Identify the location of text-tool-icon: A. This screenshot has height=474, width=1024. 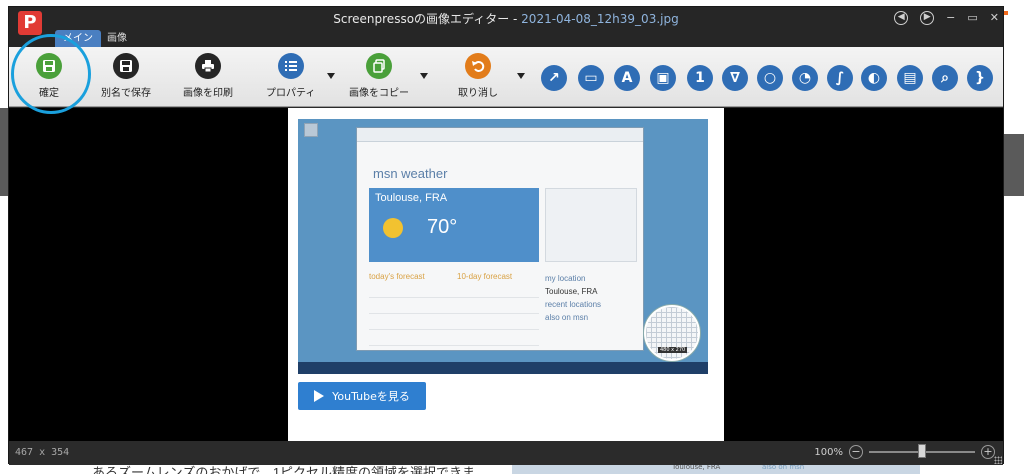
(627, 78).